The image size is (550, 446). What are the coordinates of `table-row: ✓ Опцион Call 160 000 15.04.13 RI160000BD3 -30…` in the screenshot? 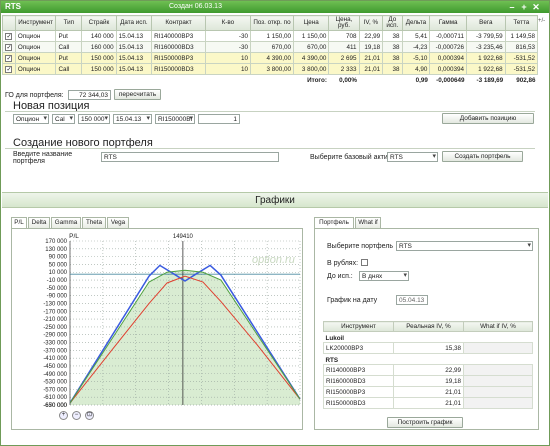 It's located at (270, 47).